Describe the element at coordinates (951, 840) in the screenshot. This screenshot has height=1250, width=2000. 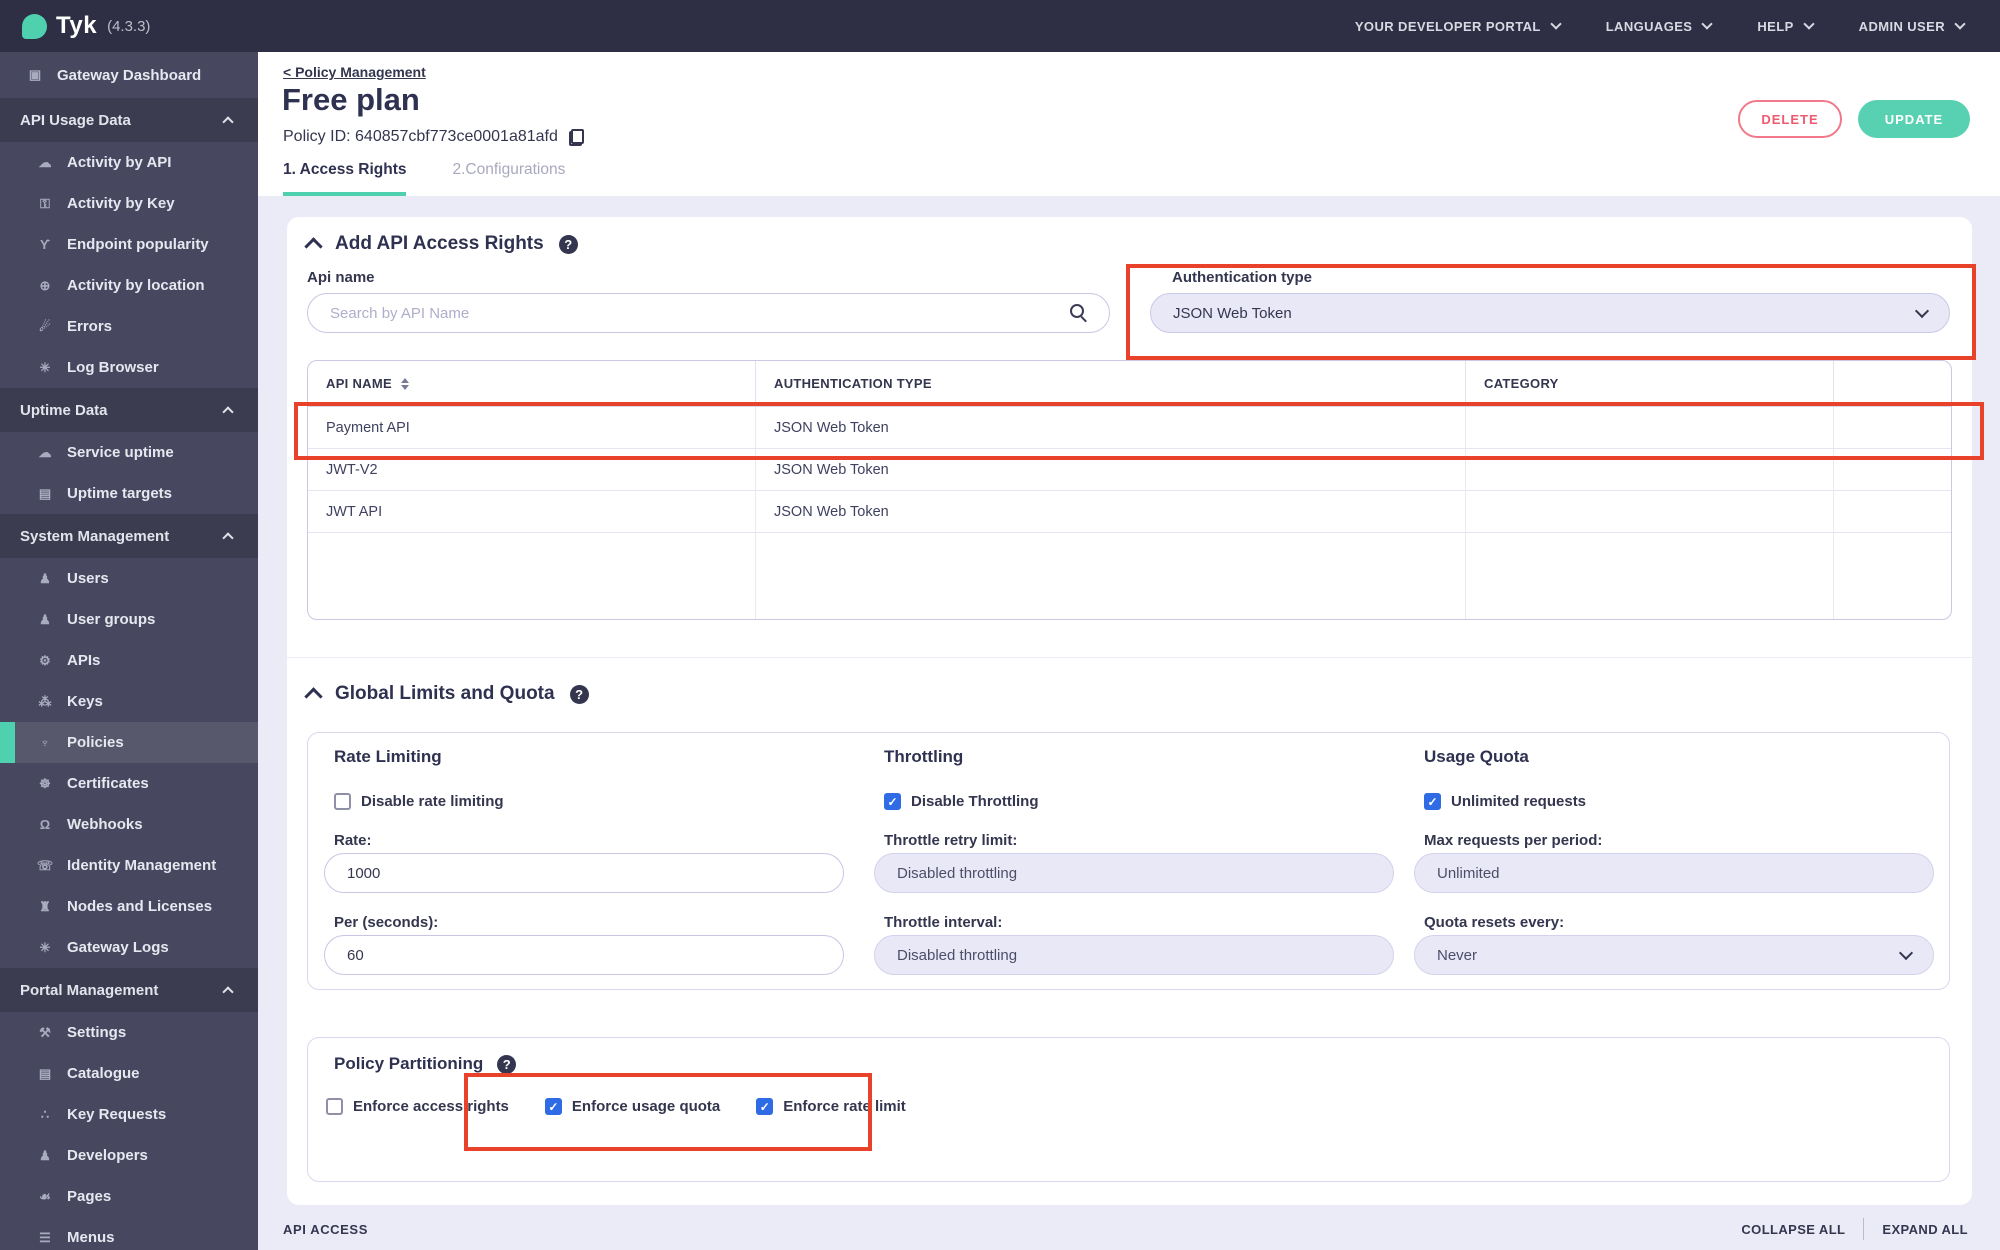
I see `throttle-retry-label: Throttle retry limit:` at that location.